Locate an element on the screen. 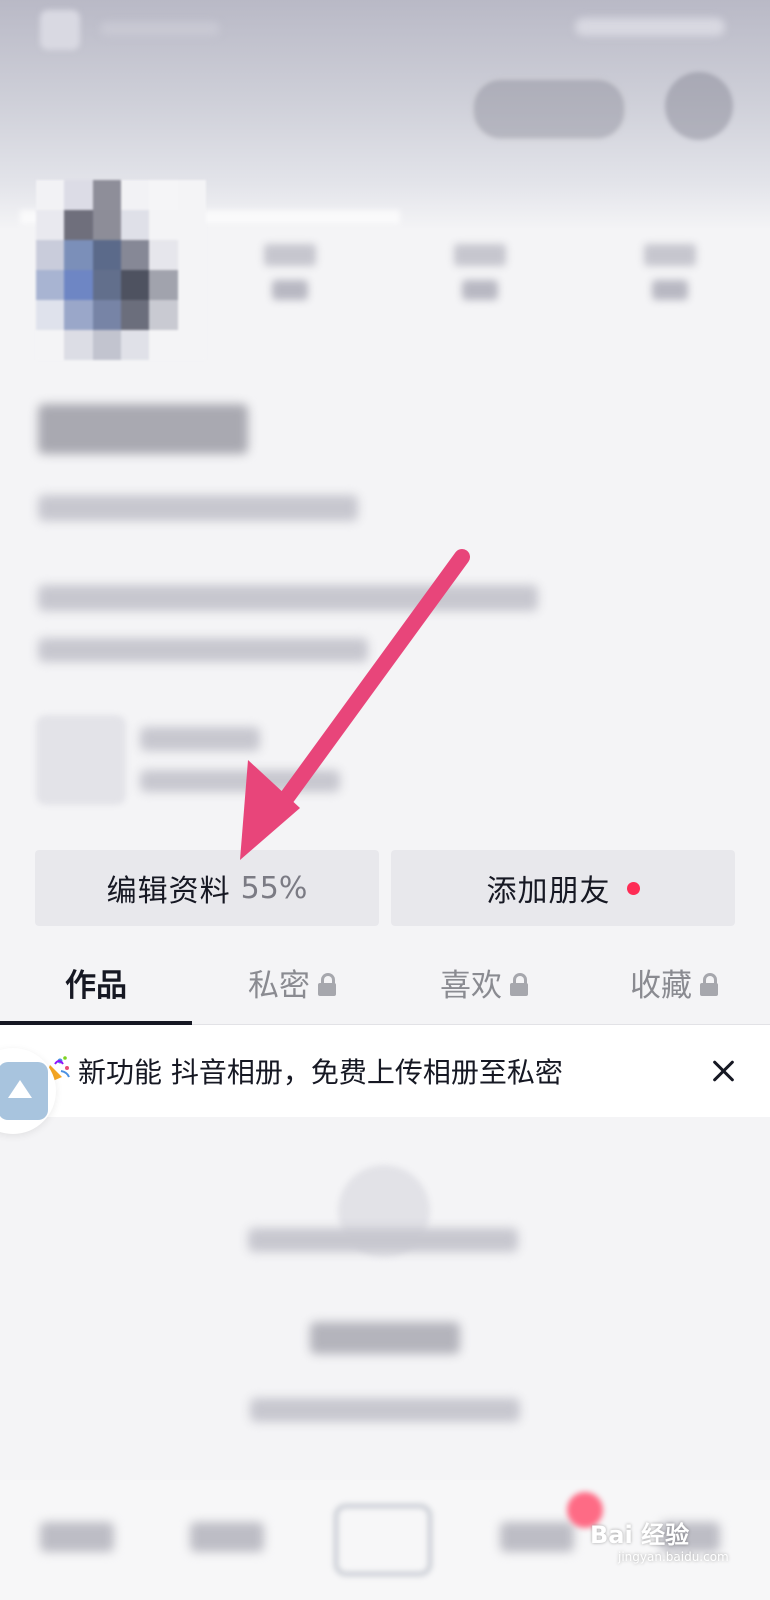 Image resolution: width=770 pixels, height=1600 pixels. linked-account-subtitle-blurred is located at coordinates (240, 781).